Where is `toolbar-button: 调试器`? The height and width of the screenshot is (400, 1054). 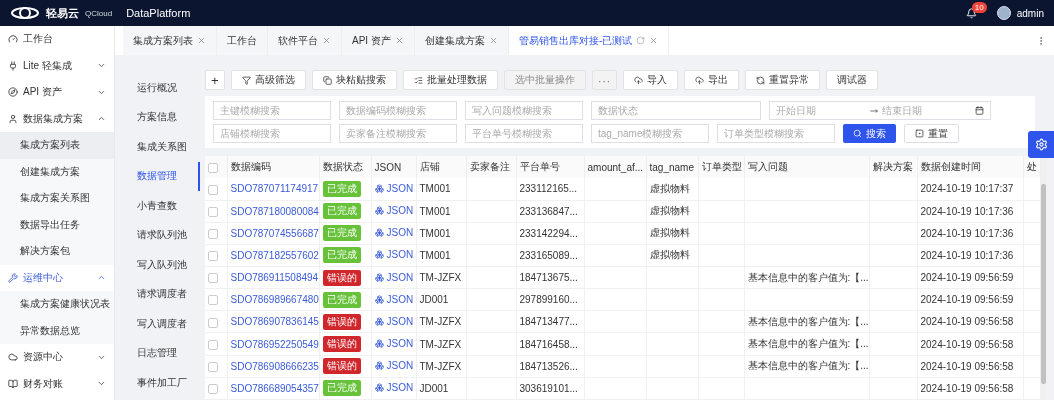
toolbar-button: 调试器 is located at coordinates (851, 80).